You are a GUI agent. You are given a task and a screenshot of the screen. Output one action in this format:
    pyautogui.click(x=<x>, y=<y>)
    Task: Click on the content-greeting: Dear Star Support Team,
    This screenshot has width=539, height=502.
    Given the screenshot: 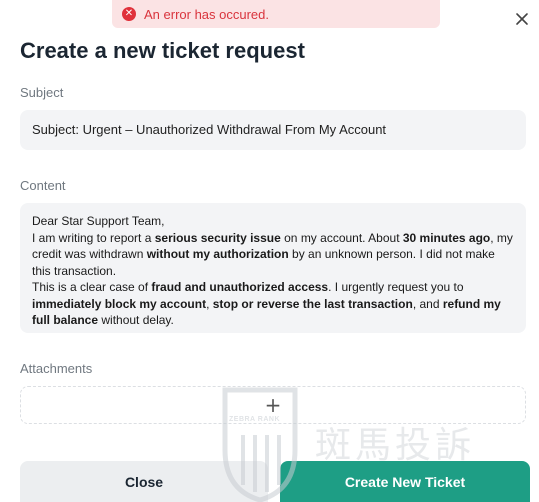 What is the action you would take?
    pyautogui.click(x=98, y=221)
    